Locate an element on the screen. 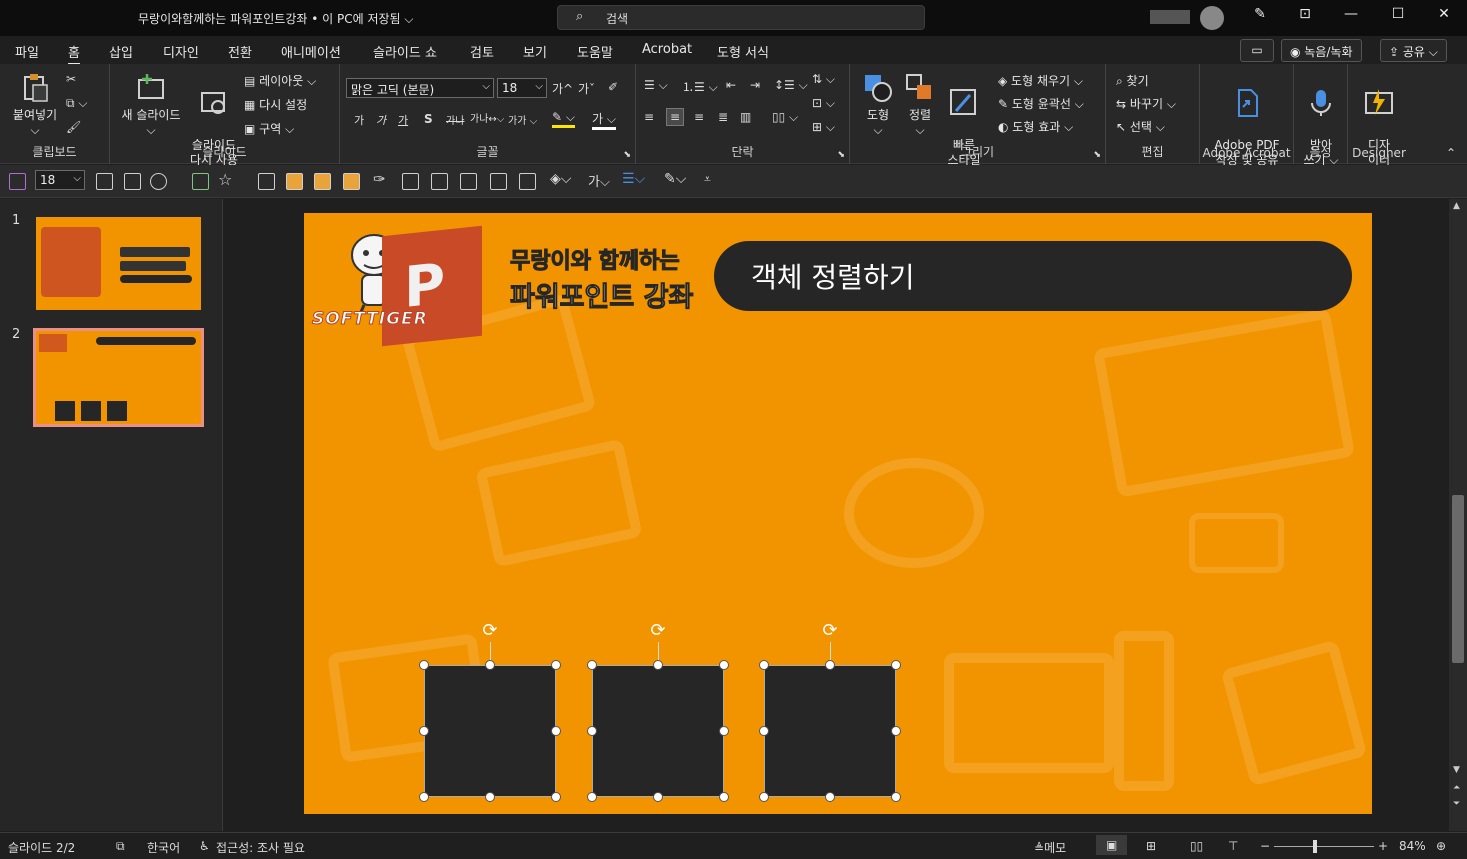 Image resolution: width=1467 pixels, height=859 pixels. scroll-down-icon: ▼ is located at coordinates (1456, 770).